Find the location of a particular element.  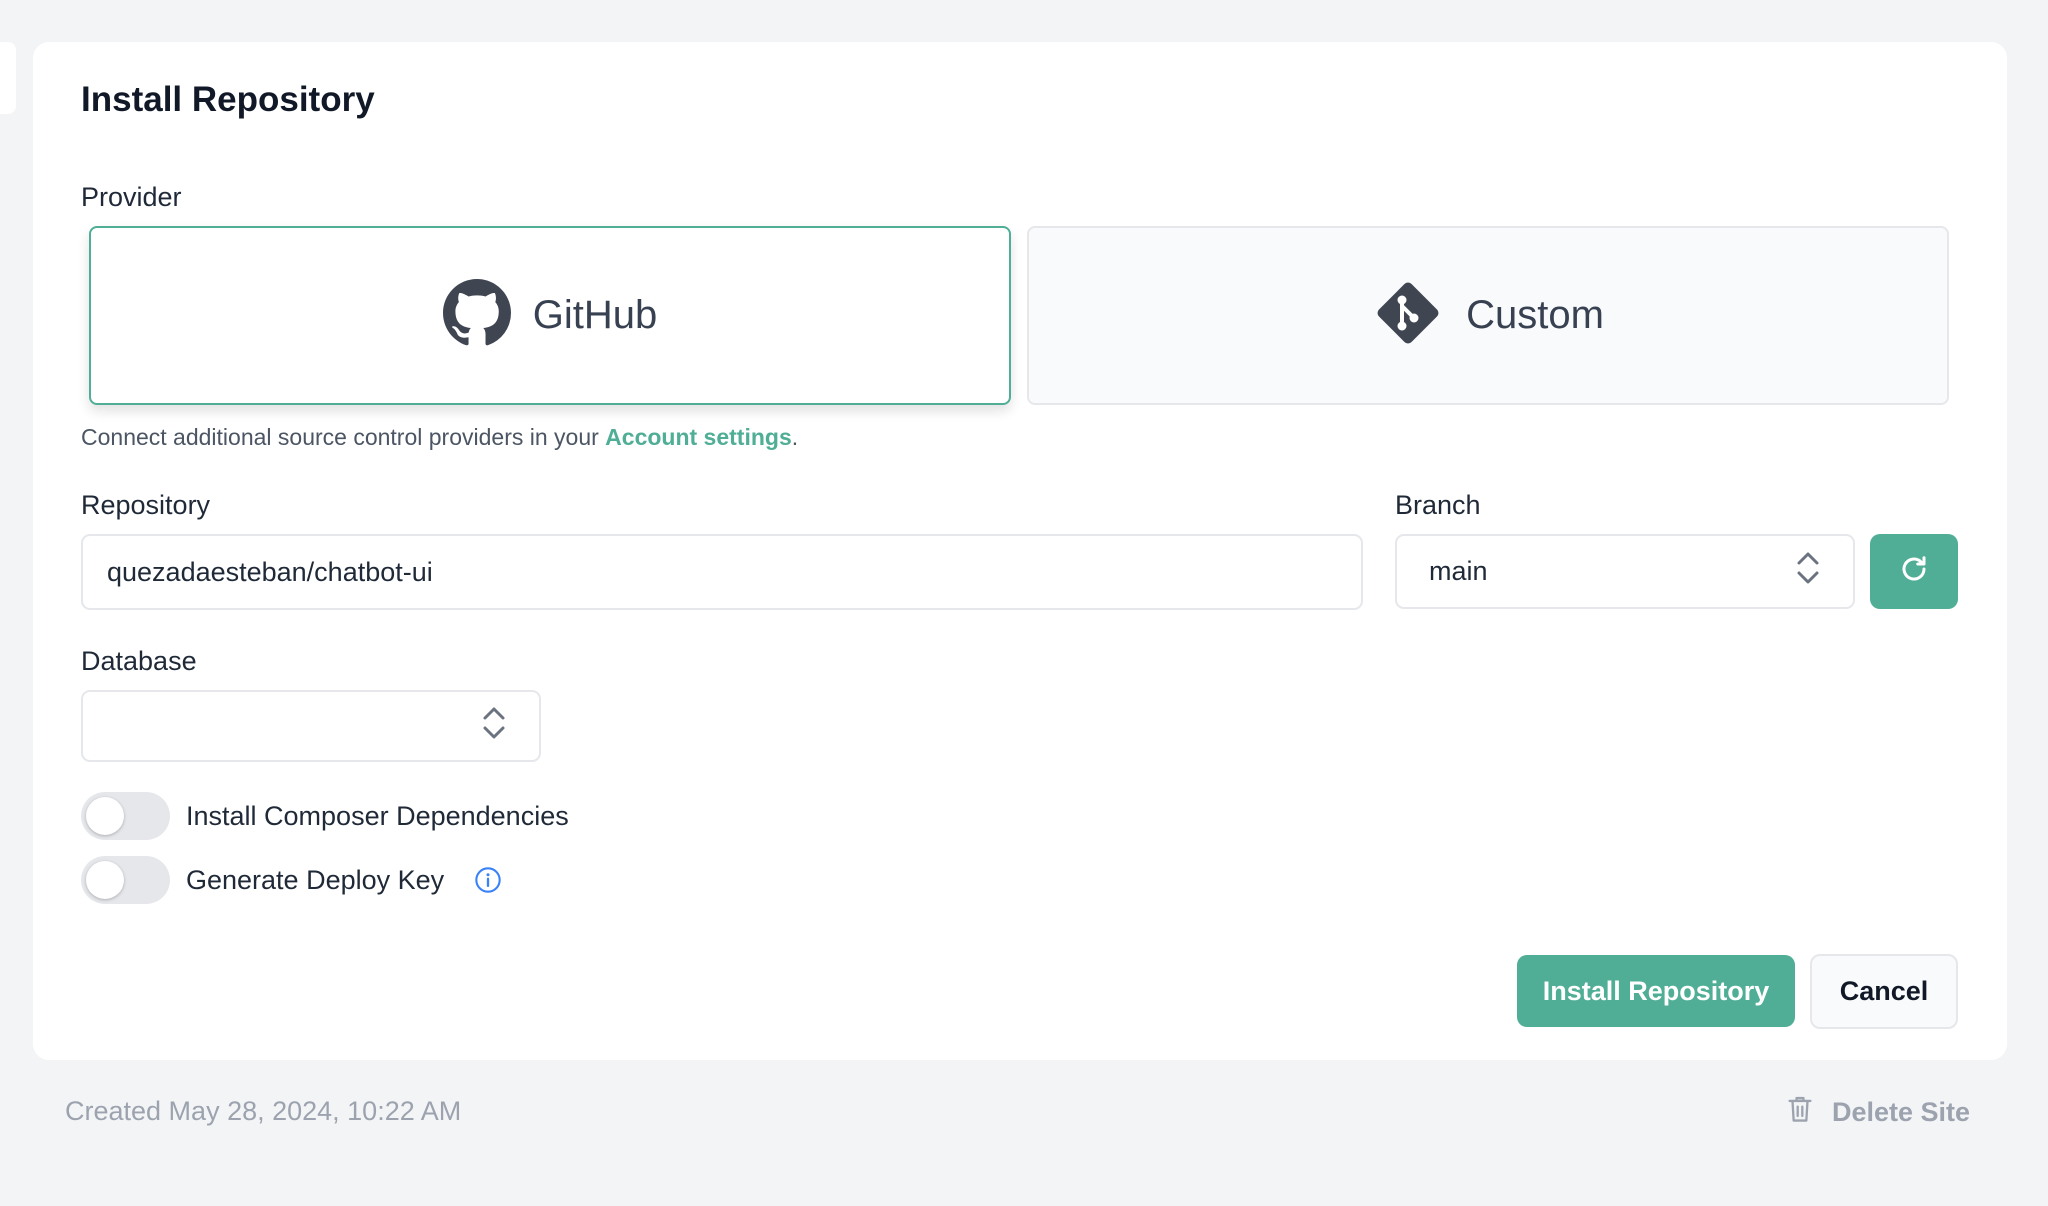

account-settings-link: Account settings is located at coordinates (698, 437).